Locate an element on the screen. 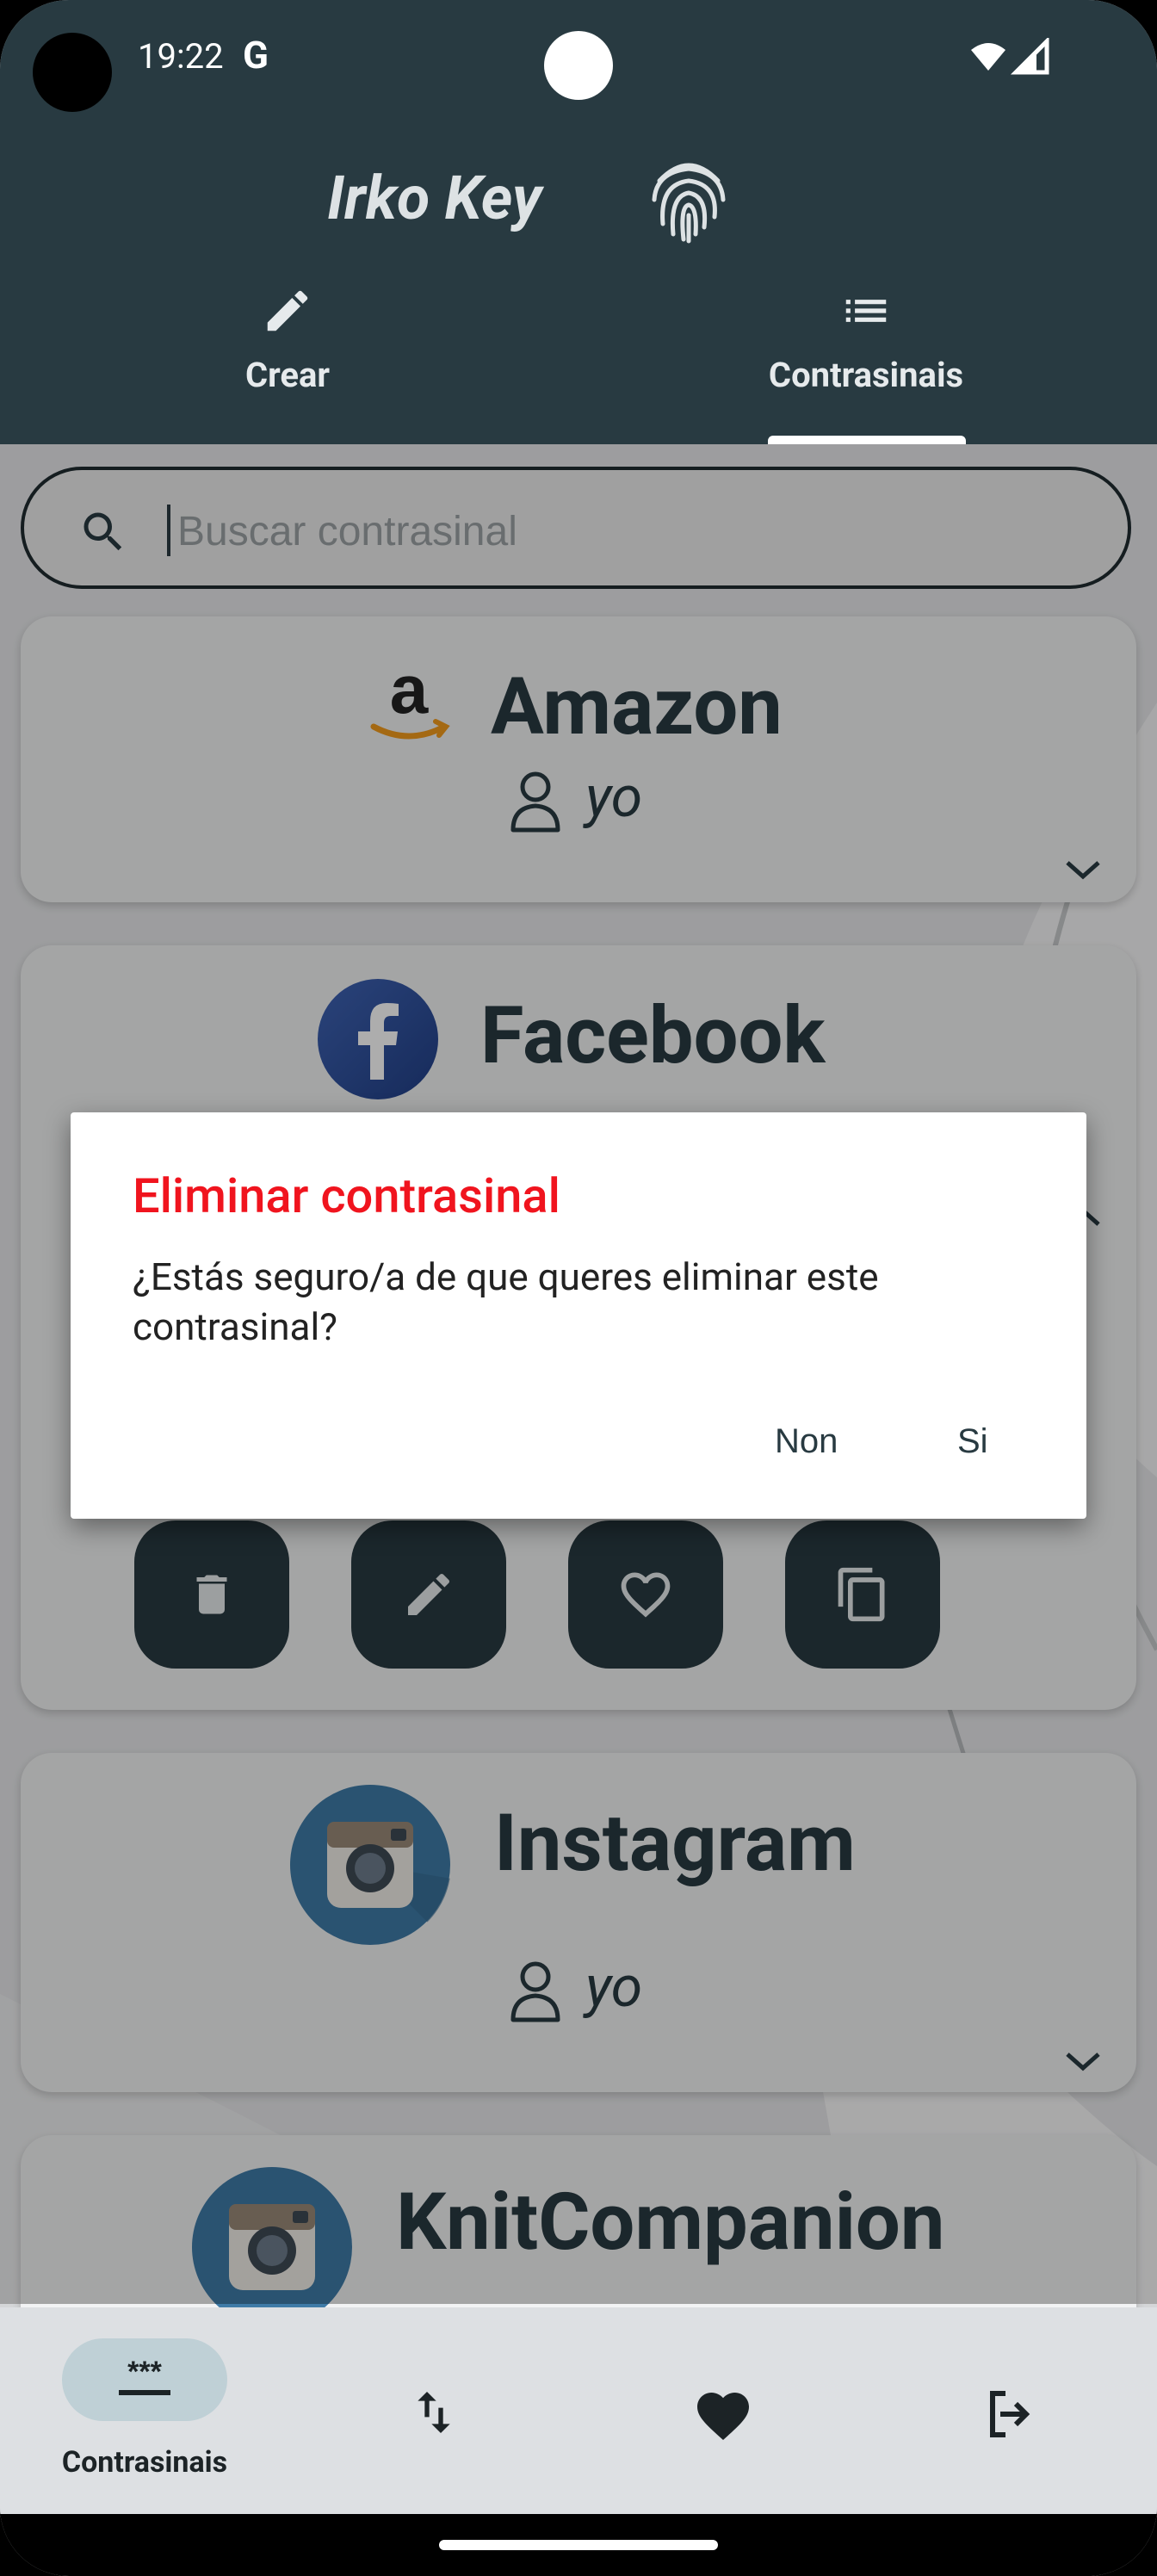 The image size is (1157, 2576). fingerprint-icon is located at coordinates (689, 200).